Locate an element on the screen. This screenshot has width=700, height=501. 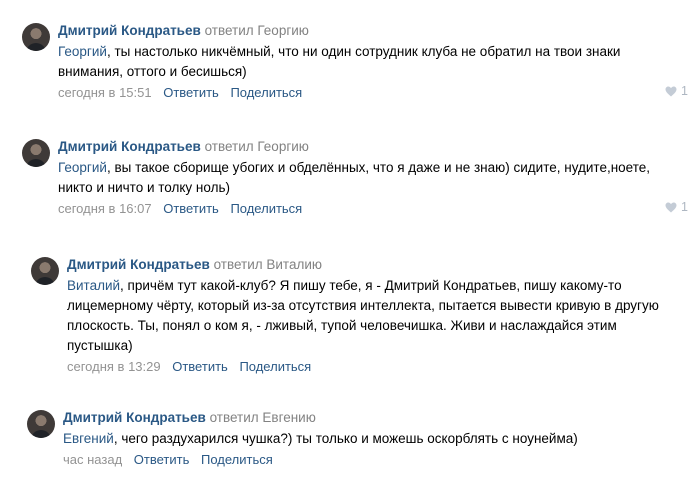
mention-link: Виталий is located at coordinates (93, 285).